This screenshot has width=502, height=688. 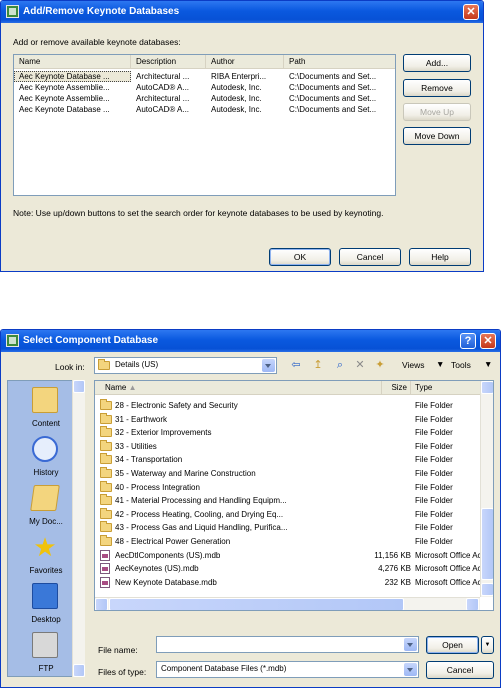 What do you see at coordinates (245, 62) in the screenshot?
I see `col-author: Author` at bounding box center [245, 62].